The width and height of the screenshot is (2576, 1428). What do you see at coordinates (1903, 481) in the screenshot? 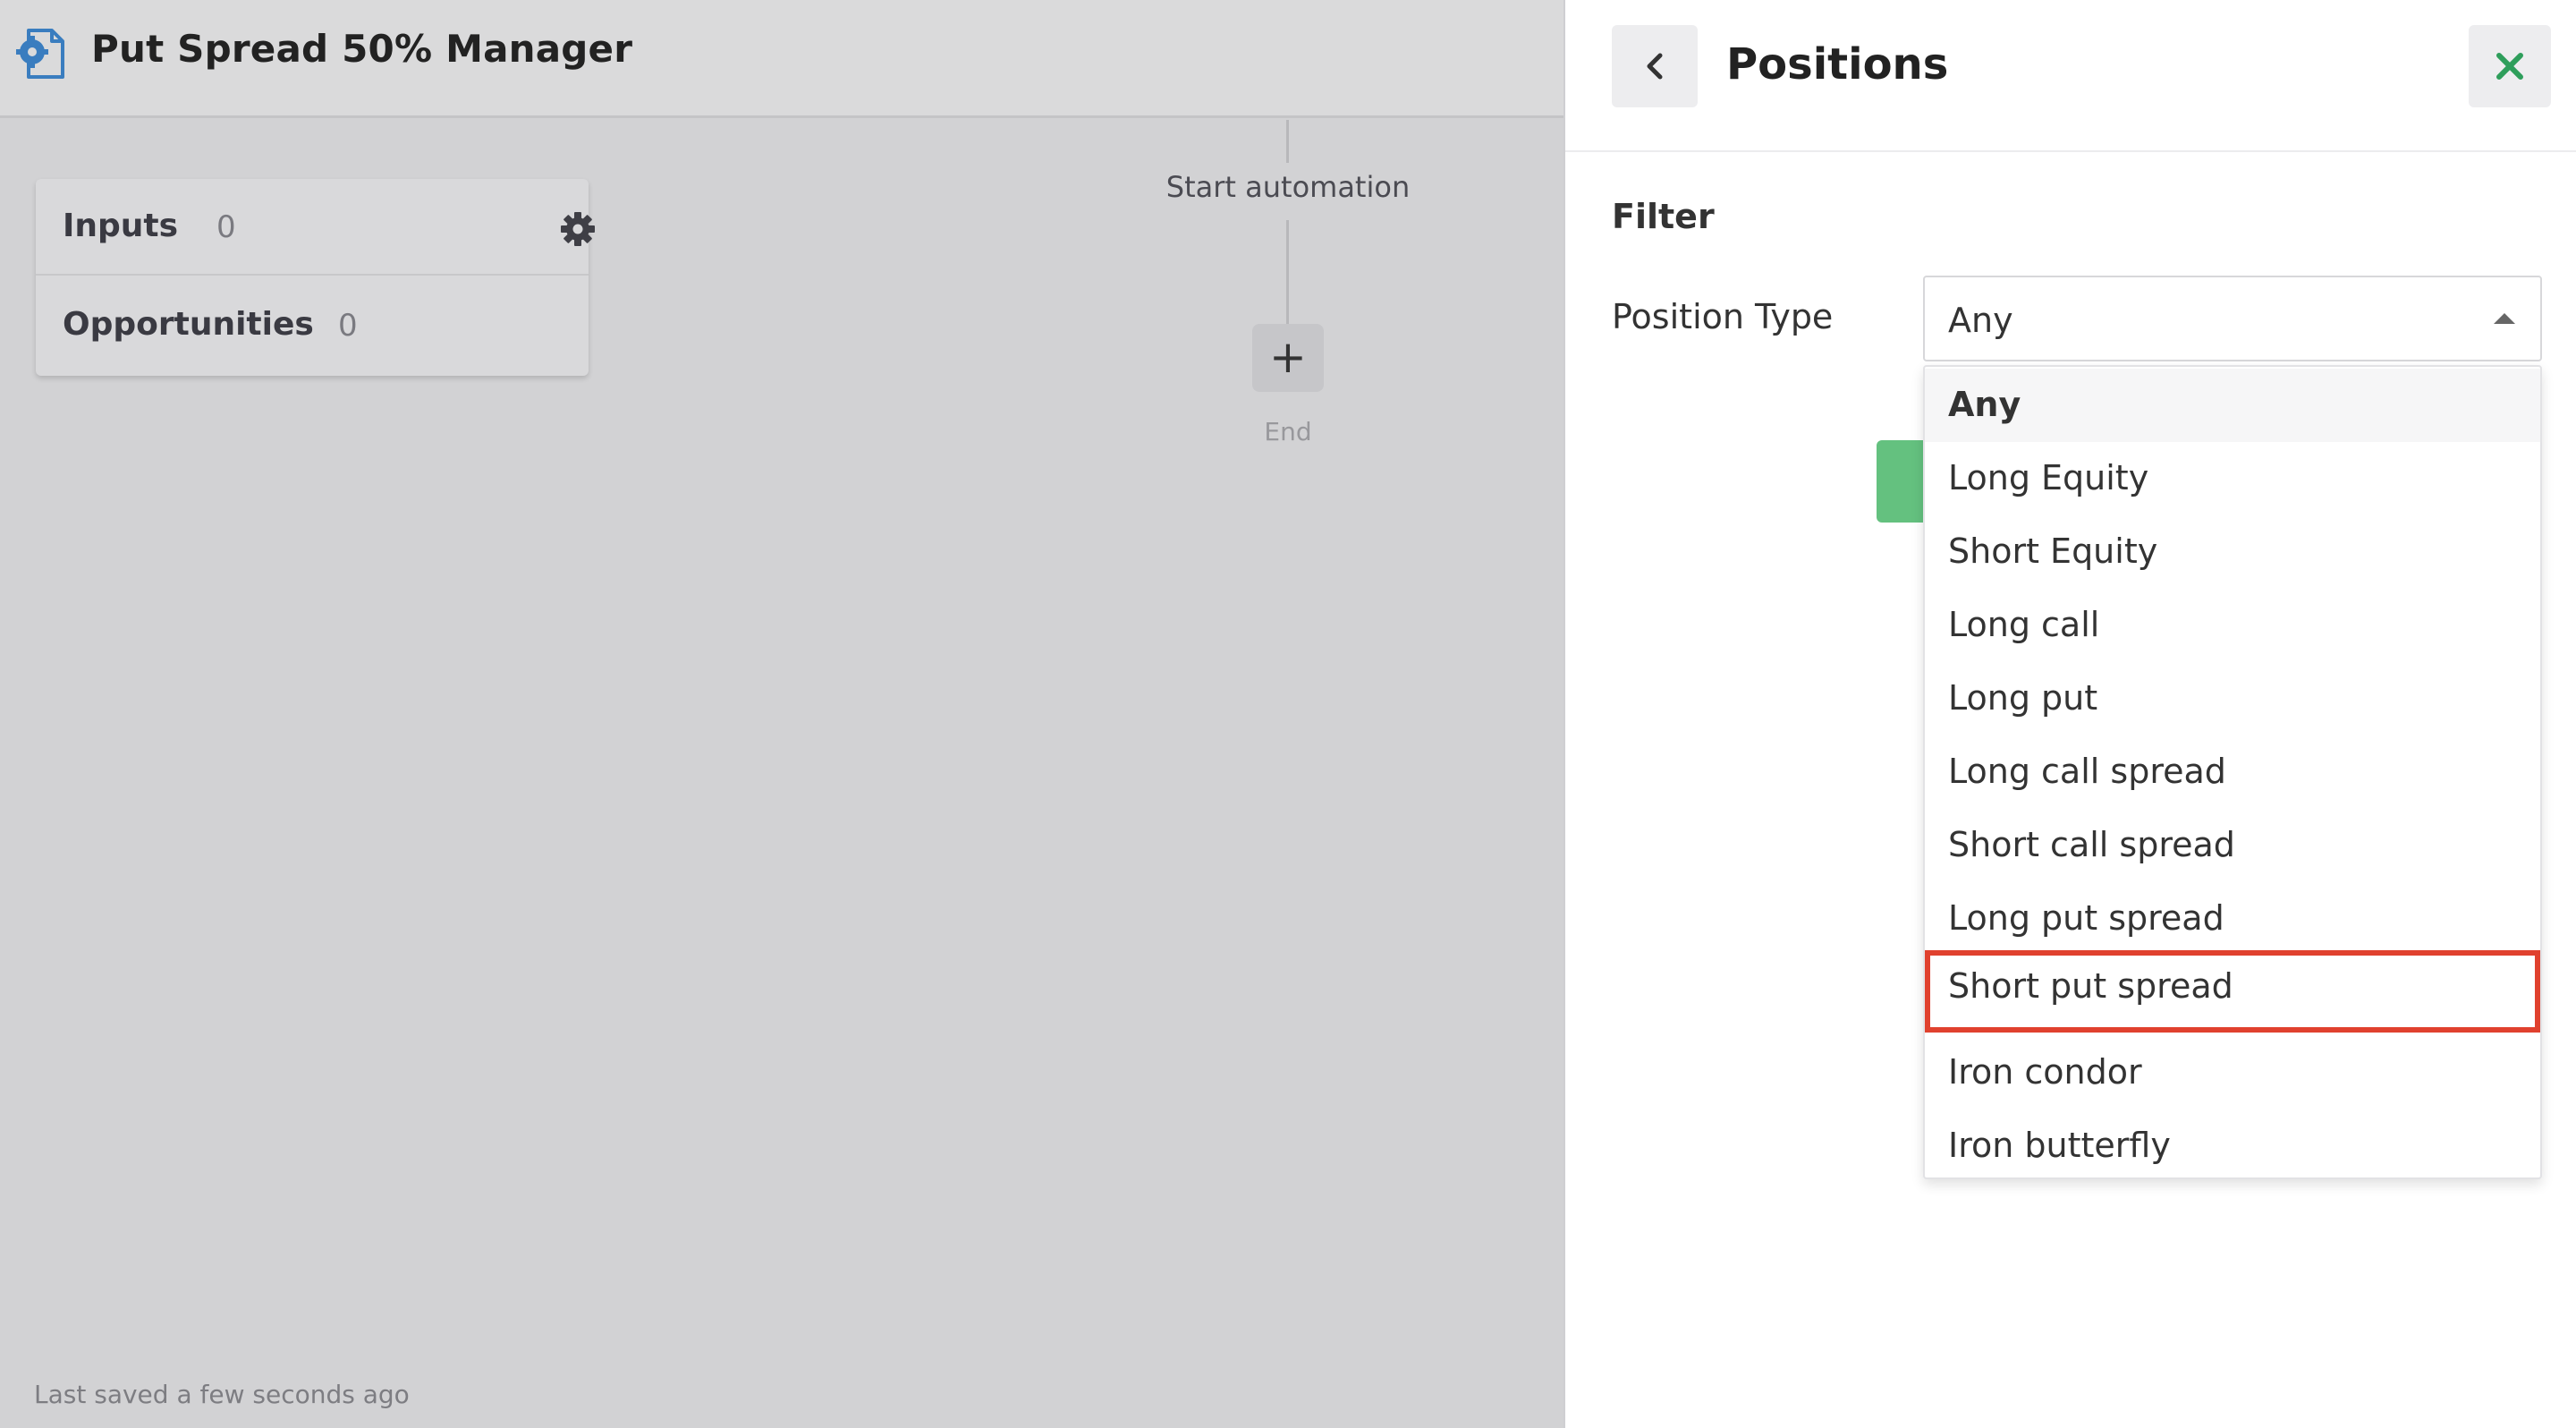
I see `apply-button` at bounding box center [1903, 481].